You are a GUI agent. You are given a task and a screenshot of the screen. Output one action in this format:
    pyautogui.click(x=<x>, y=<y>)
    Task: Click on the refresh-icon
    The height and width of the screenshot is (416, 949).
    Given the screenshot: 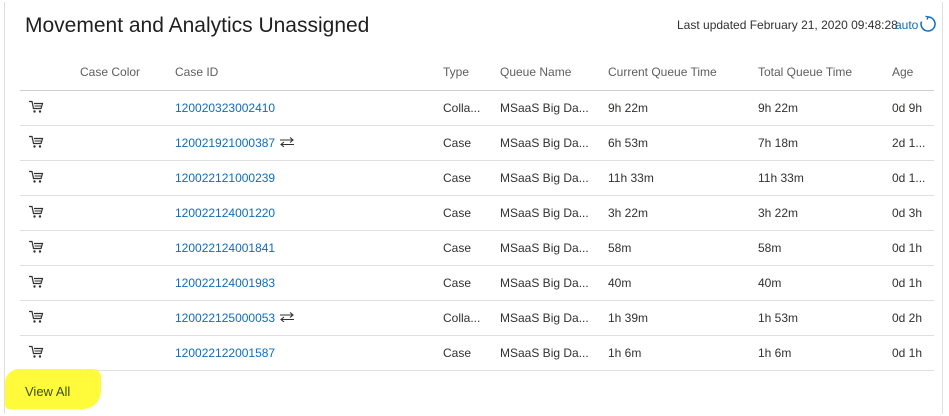 What is the action you would take?
    pyautogui.click(x=928, y=24)
    